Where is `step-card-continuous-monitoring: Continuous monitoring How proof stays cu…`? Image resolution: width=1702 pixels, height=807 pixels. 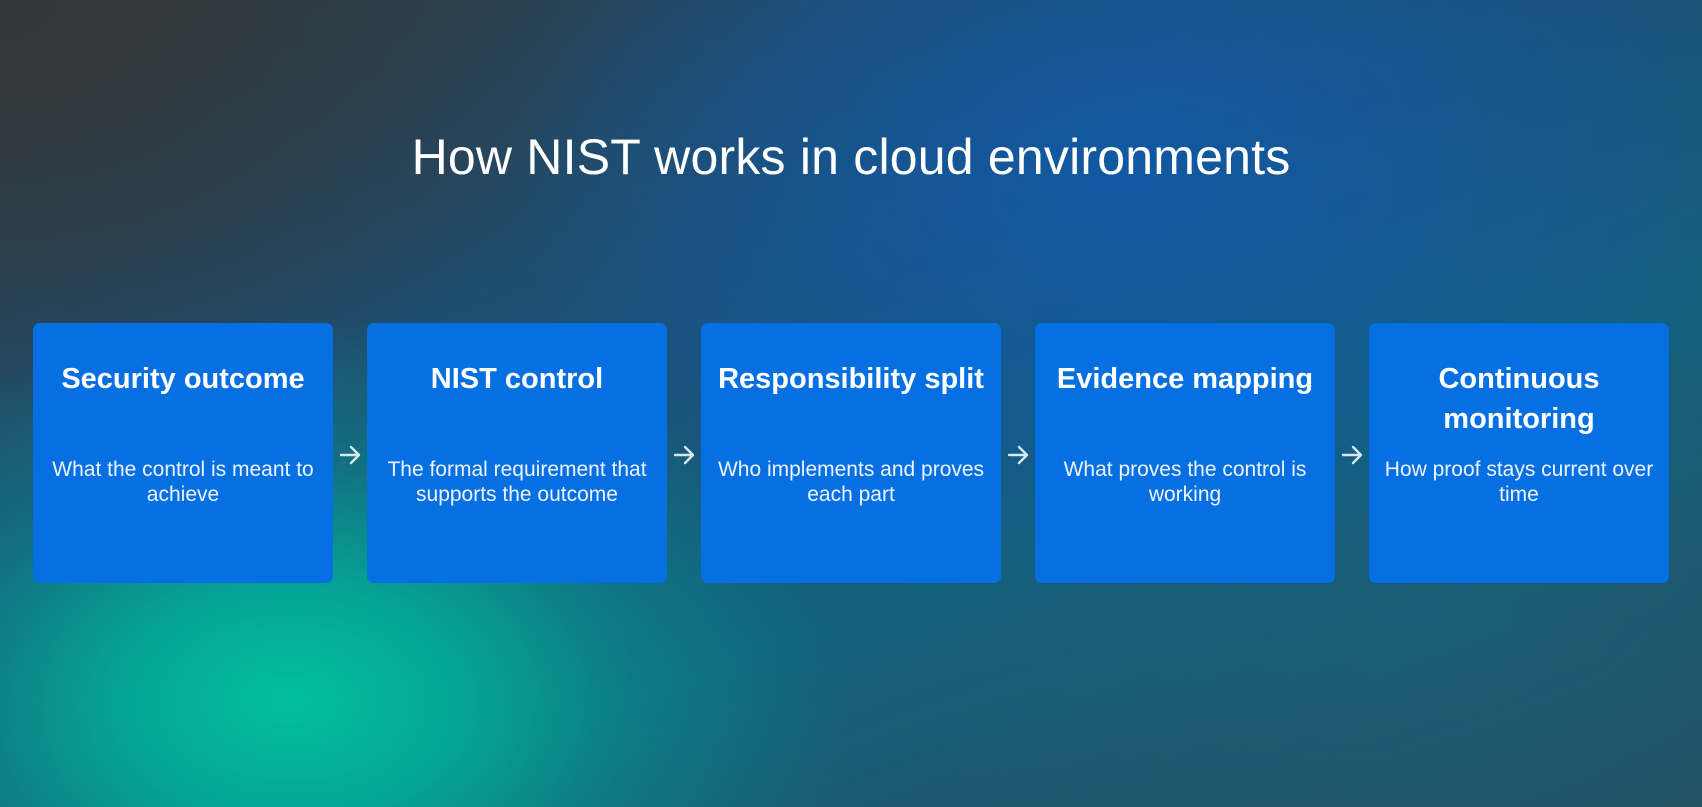 step-card-continuous-monitoring: Continuous monitoring How proof stays cu… is located at coordinates (1519, 453).